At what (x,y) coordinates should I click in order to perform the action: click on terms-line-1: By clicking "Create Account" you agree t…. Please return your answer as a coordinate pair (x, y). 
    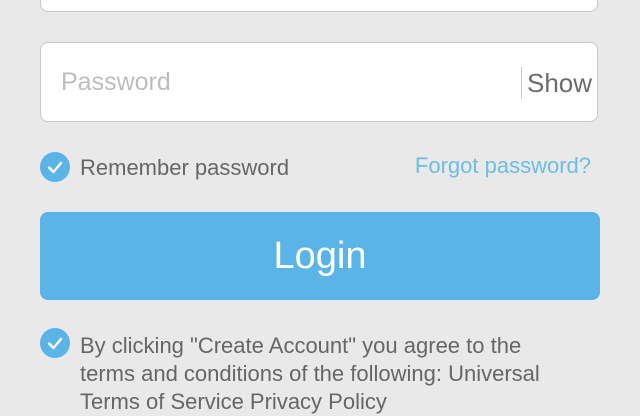
    Looking at the image, I should click on (301, 345).